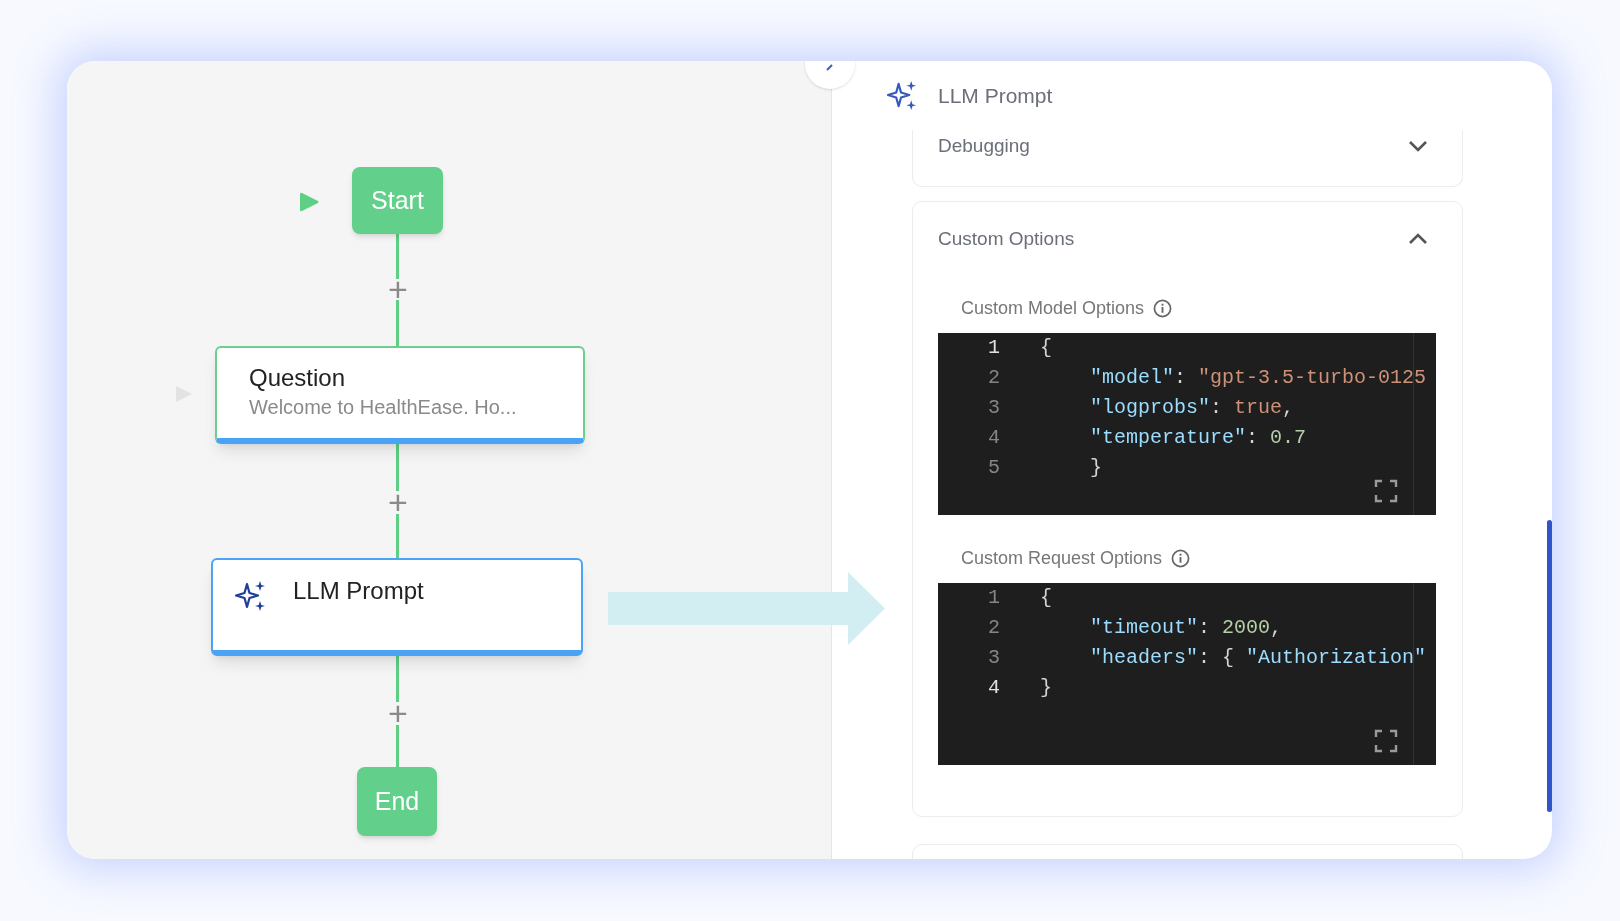 Image resolution: width=1620 pixels, height=921 pixels. I want to click on field-label: Custom Request Options, so click(1062, 558).